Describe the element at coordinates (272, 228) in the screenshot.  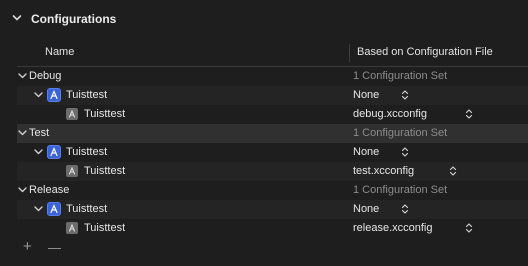
I see `target-row: Tuisttest release.xcconfig` at that location.